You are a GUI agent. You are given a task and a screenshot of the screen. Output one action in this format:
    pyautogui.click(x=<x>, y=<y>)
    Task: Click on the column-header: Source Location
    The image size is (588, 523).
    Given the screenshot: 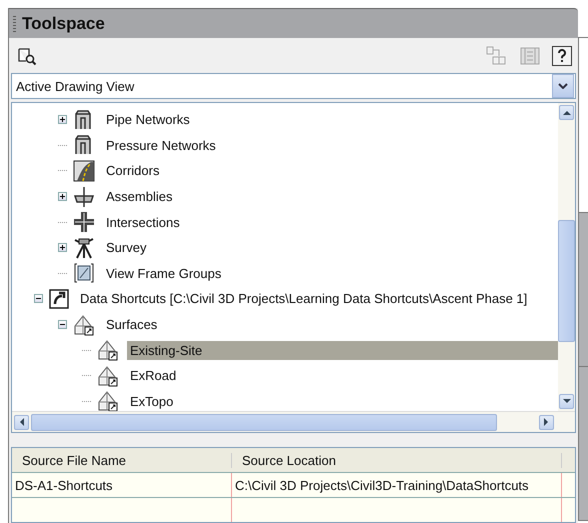 What is the action you would take?
    pyautogui.click(x=397, y=460)
    